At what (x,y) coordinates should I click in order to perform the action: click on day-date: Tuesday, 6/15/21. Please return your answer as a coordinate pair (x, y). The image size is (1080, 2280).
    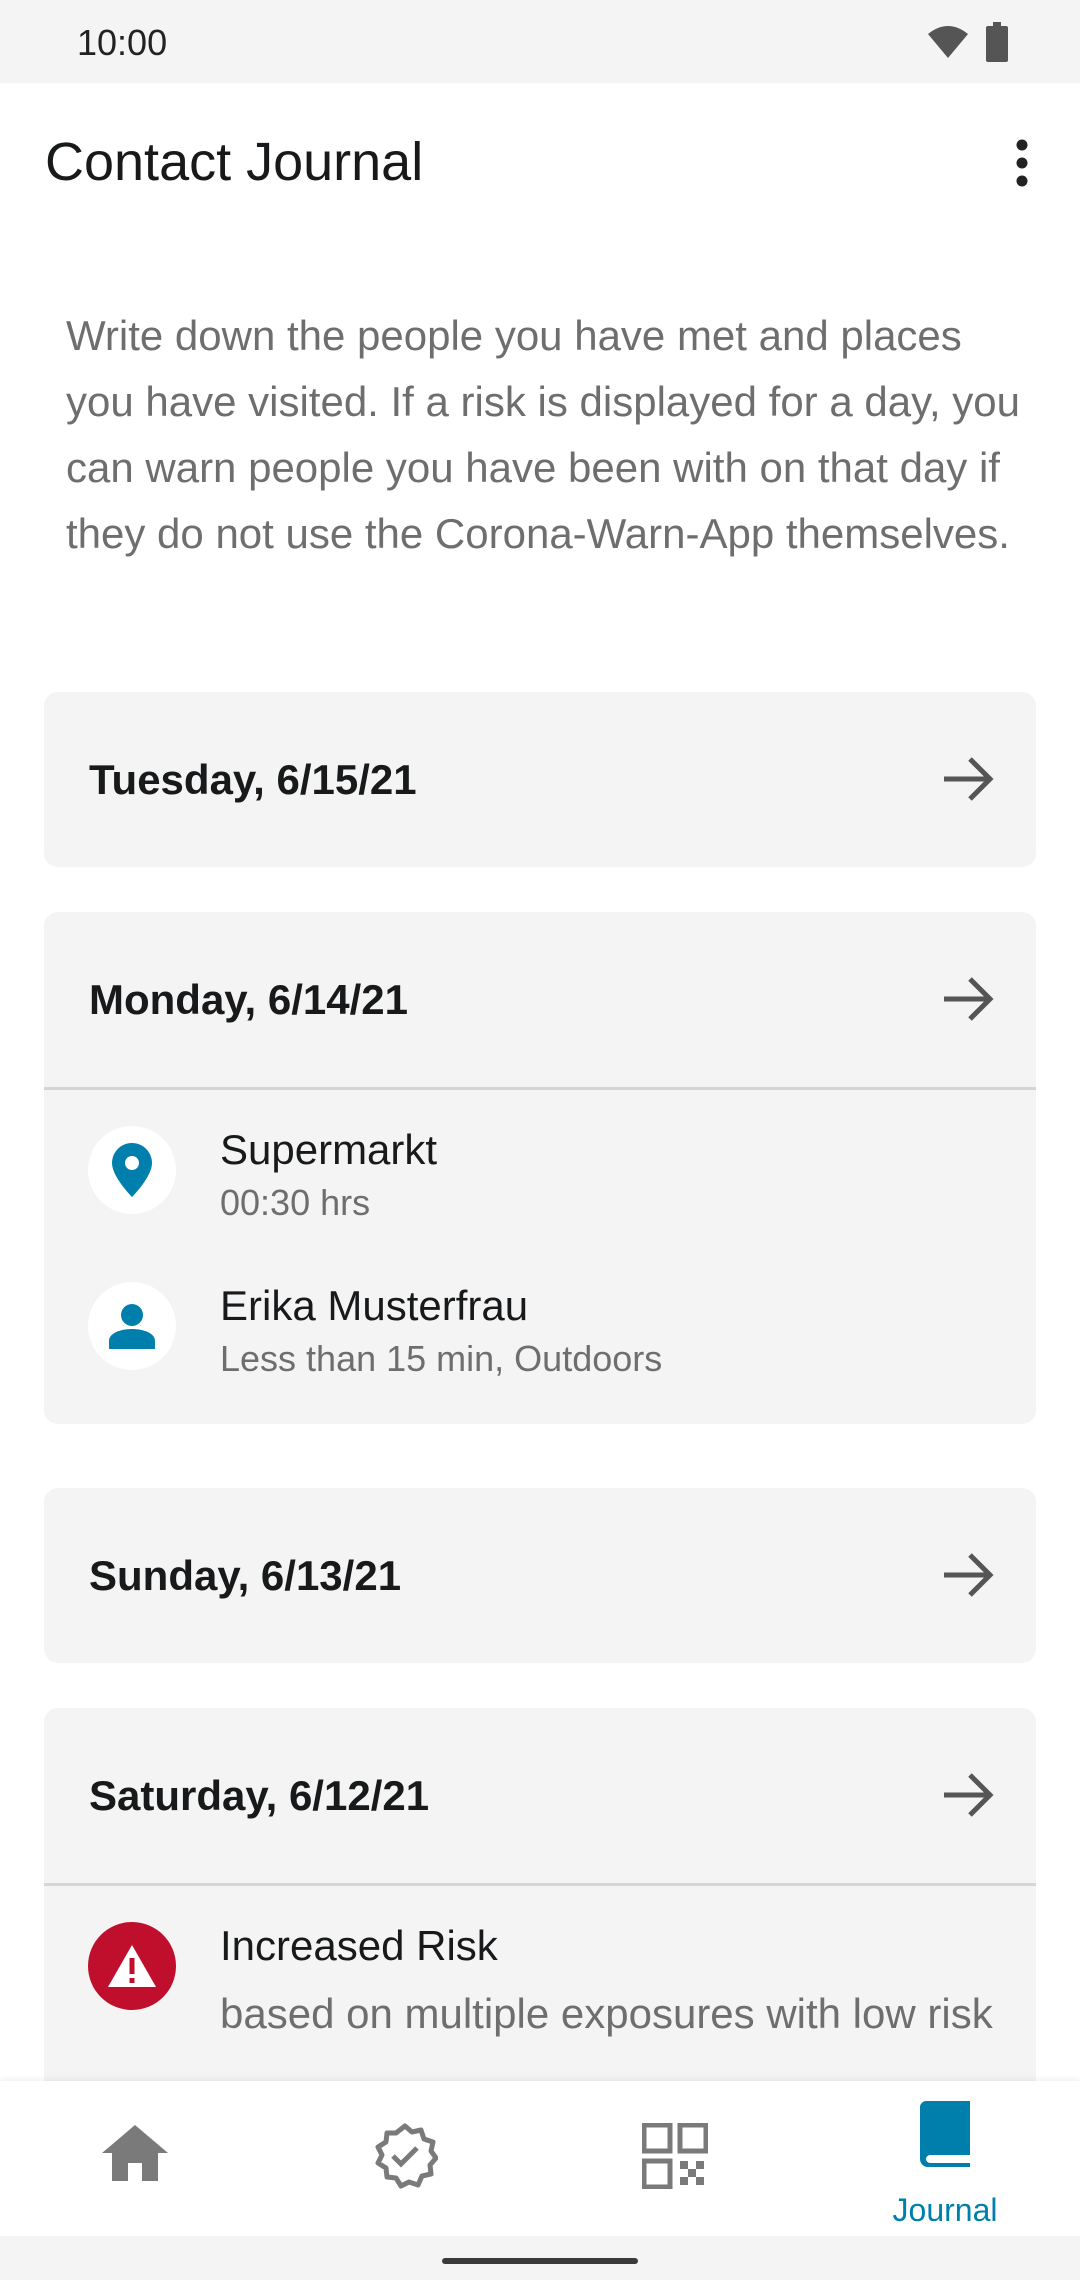
    Looking at the image, I should click on (253, 779).